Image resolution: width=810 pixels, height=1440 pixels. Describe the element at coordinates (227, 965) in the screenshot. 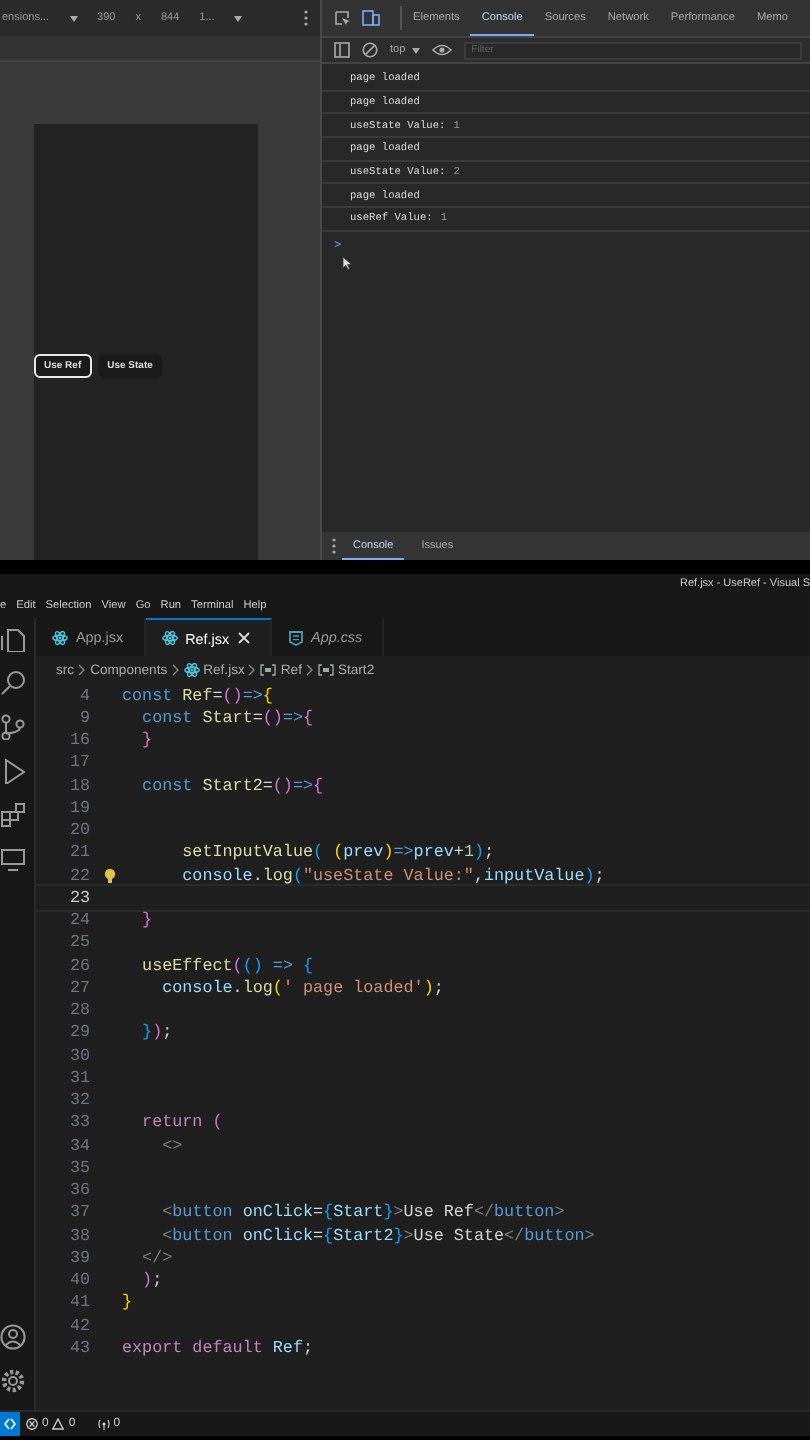

I see `code-line: useEffect(() => {` at that location.